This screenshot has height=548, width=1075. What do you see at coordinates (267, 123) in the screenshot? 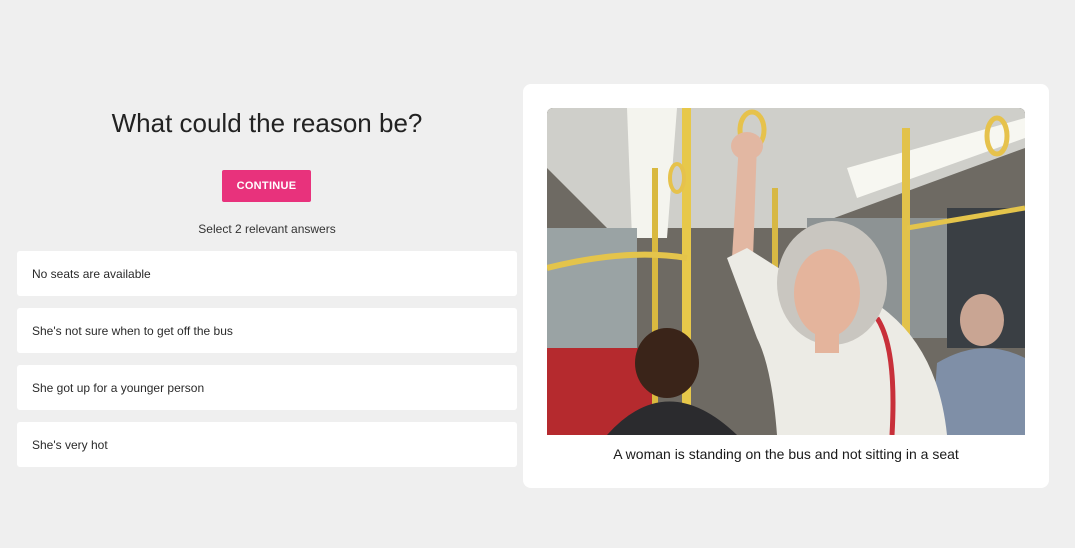
I see `question-title: What could the reason be?` at bounding box center [267, 123].